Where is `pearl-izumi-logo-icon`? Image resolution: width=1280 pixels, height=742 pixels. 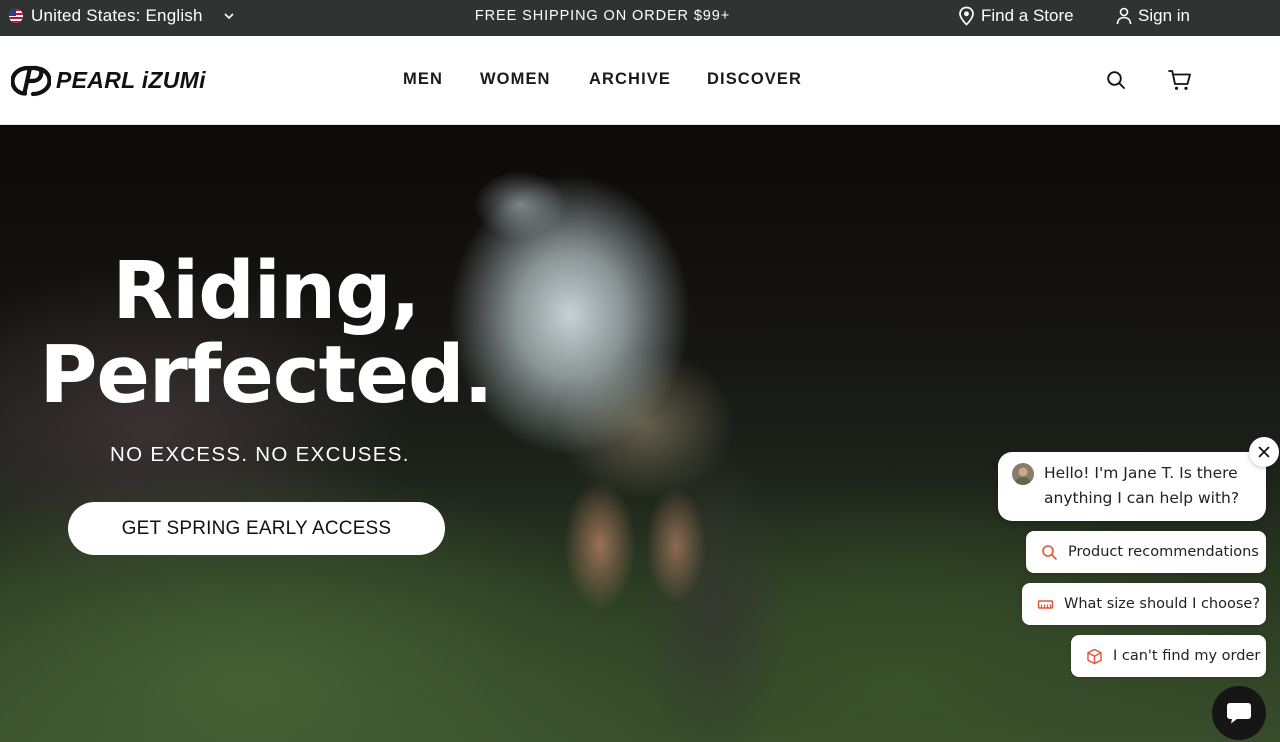 pearl-izumi-logo-icon is located at coordinates (31, 80).